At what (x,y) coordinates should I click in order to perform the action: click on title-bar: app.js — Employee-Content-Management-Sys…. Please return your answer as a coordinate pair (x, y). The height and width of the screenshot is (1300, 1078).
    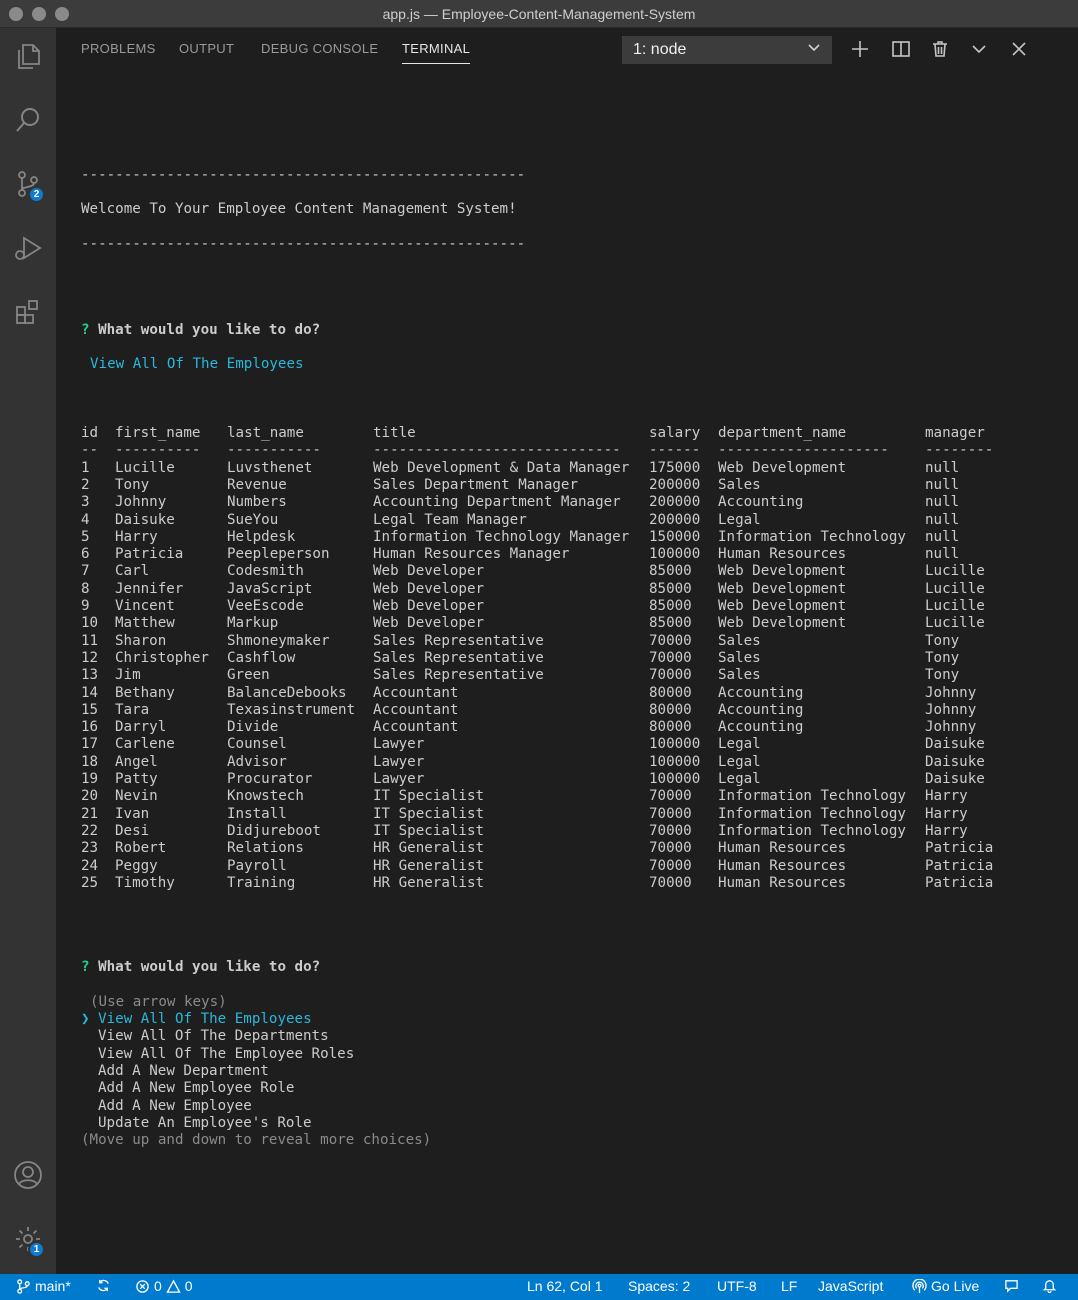
    Looking at the image, I should click on (539, 14).